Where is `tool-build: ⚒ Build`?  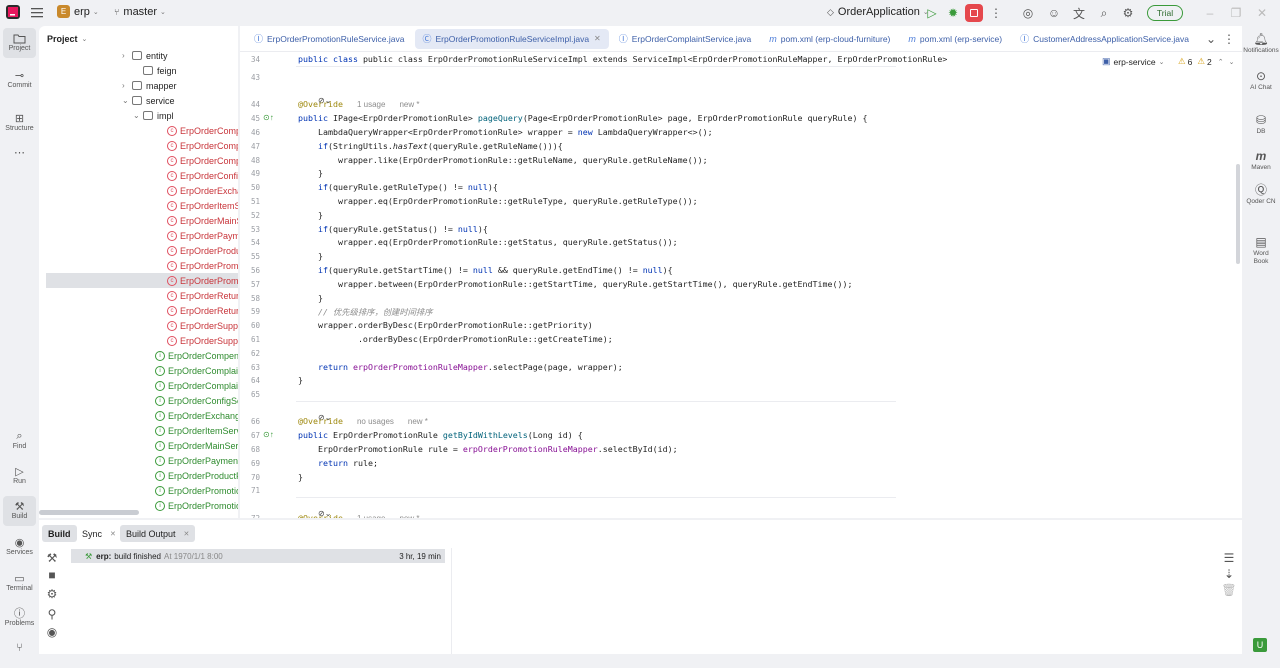 tool-build: ⚒ Build is located at coordinates (19, 511).